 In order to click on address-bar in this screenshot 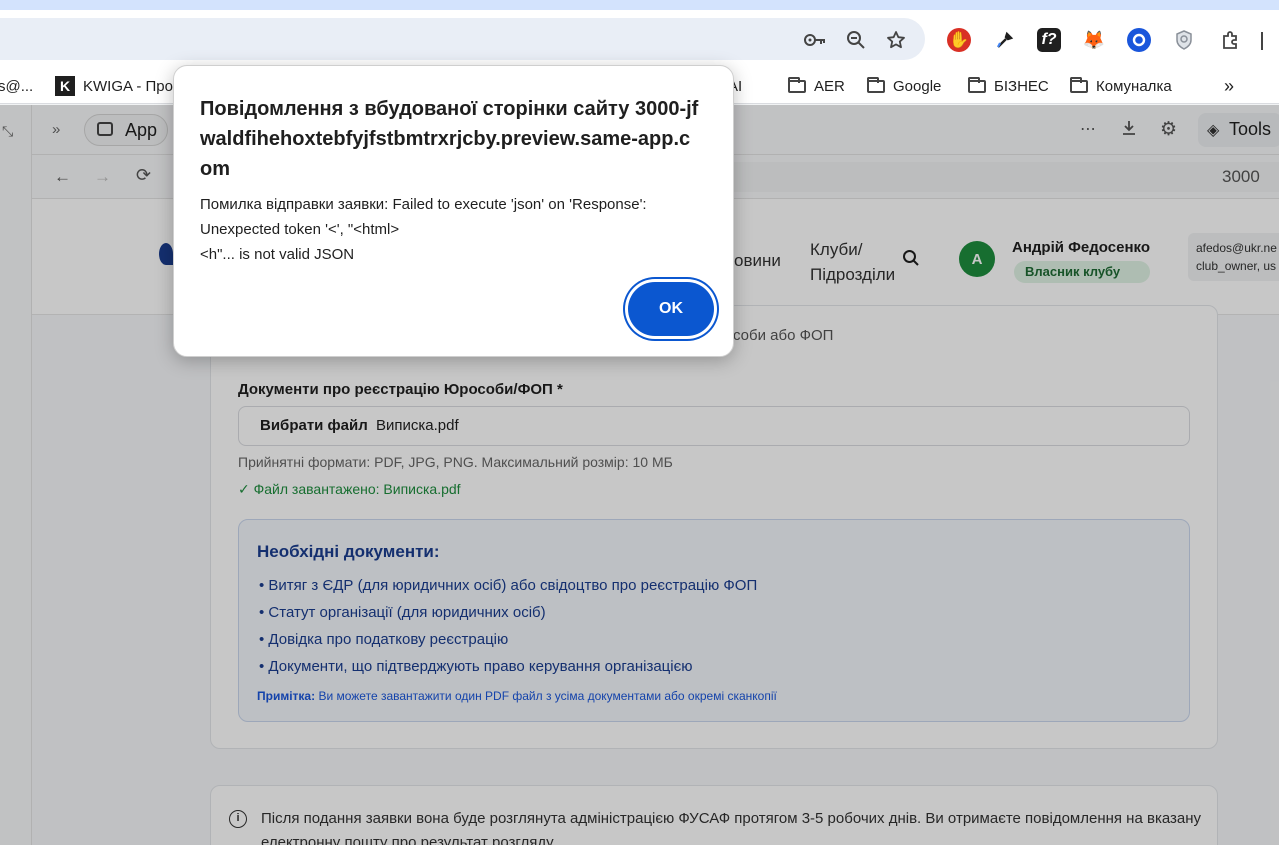, I will do `click(462, 39)`.